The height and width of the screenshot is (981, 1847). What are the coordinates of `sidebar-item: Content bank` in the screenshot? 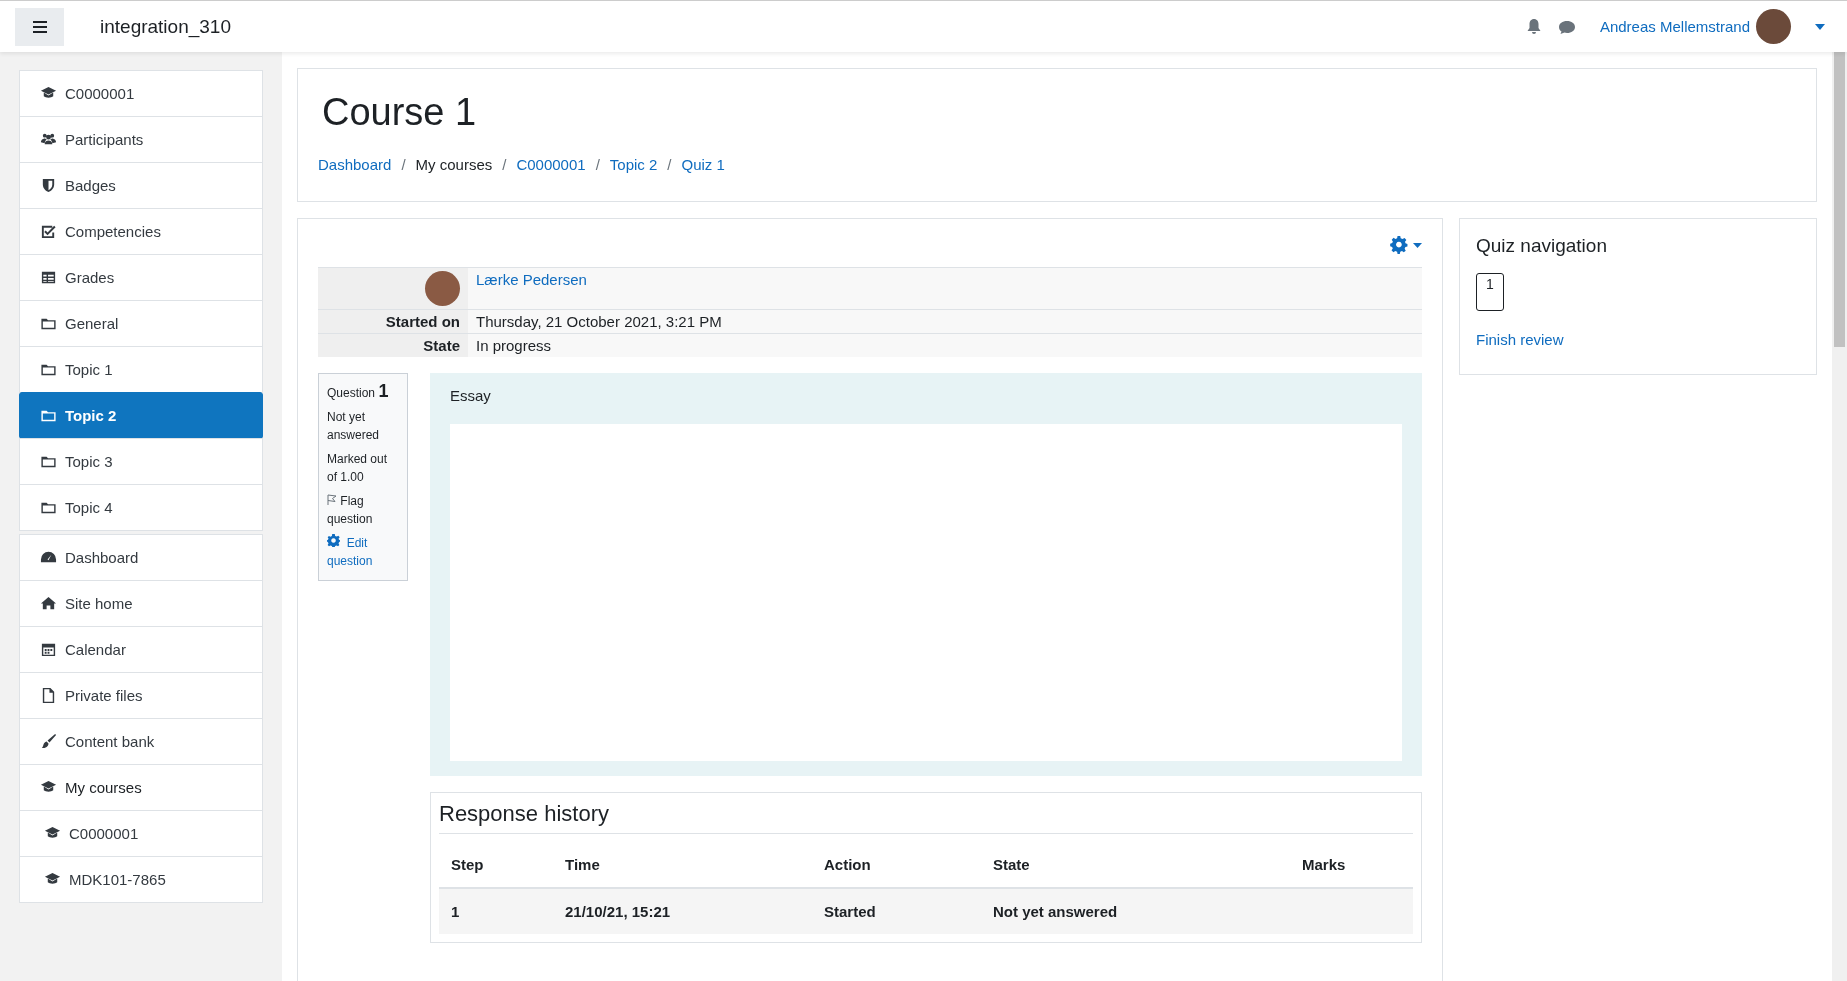 It's located at (141, 741).